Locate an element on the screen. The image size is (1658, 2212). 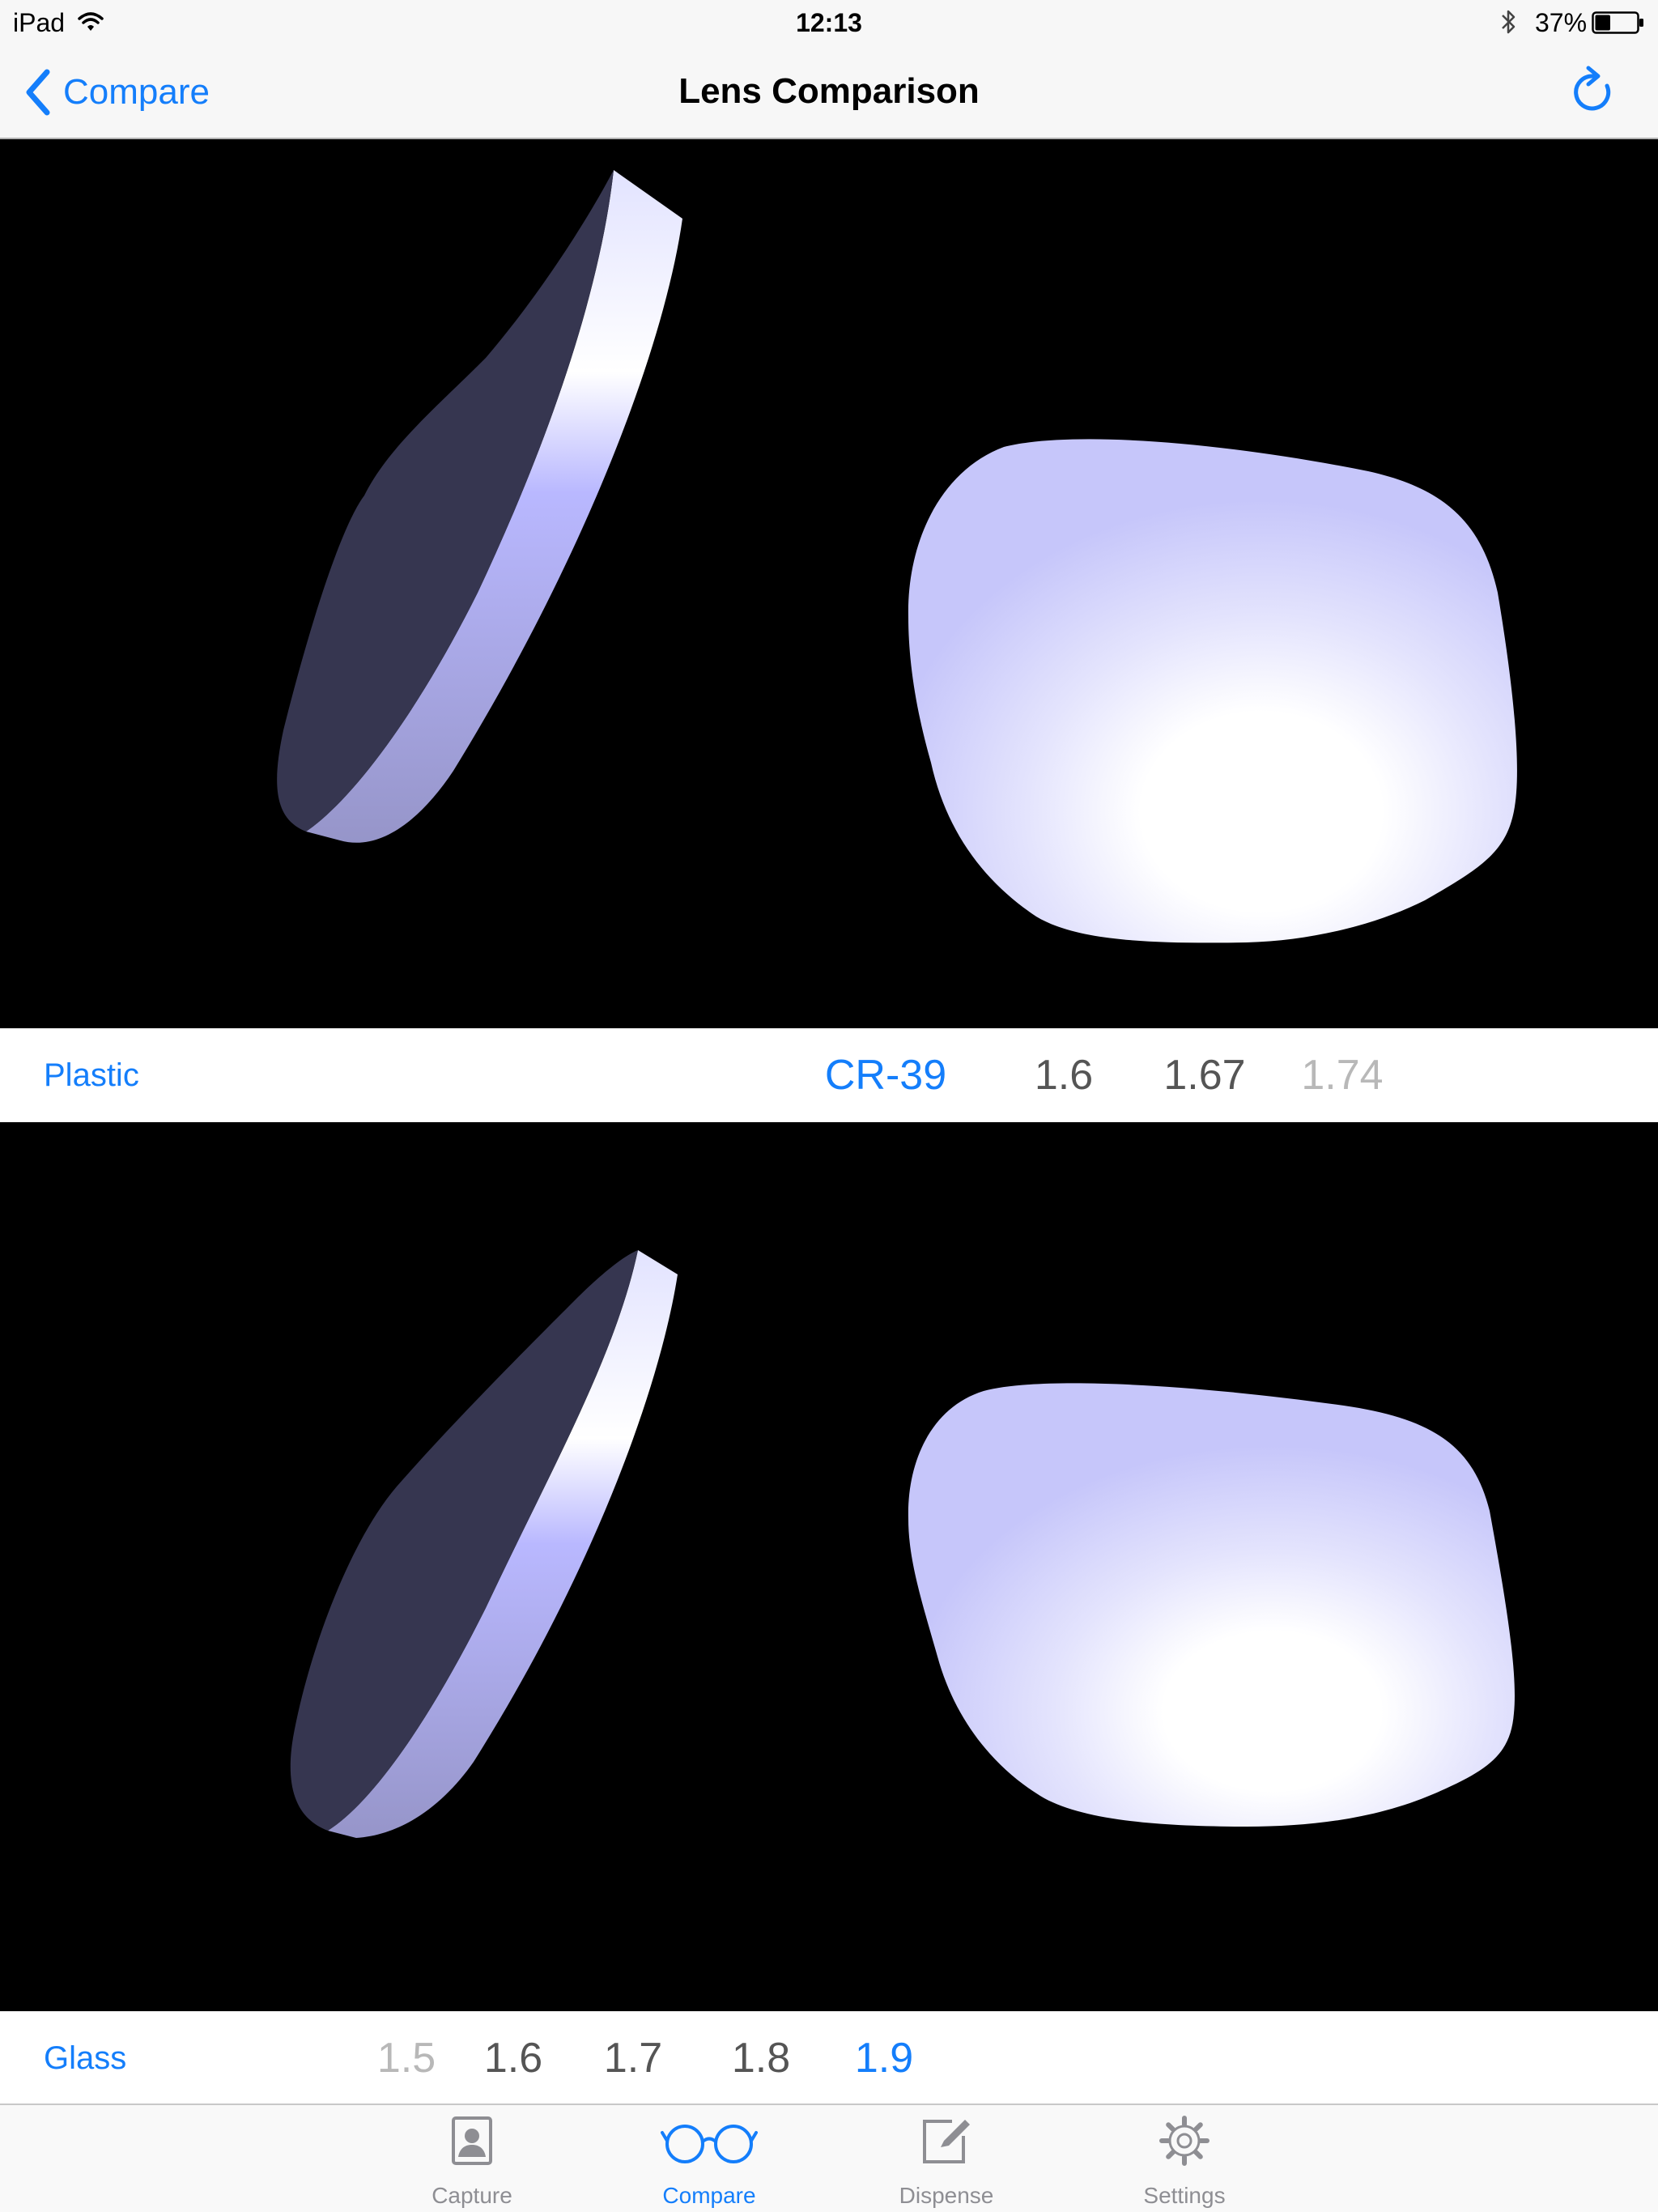
status-time: 12:13 is located at coordinates (829, 22).